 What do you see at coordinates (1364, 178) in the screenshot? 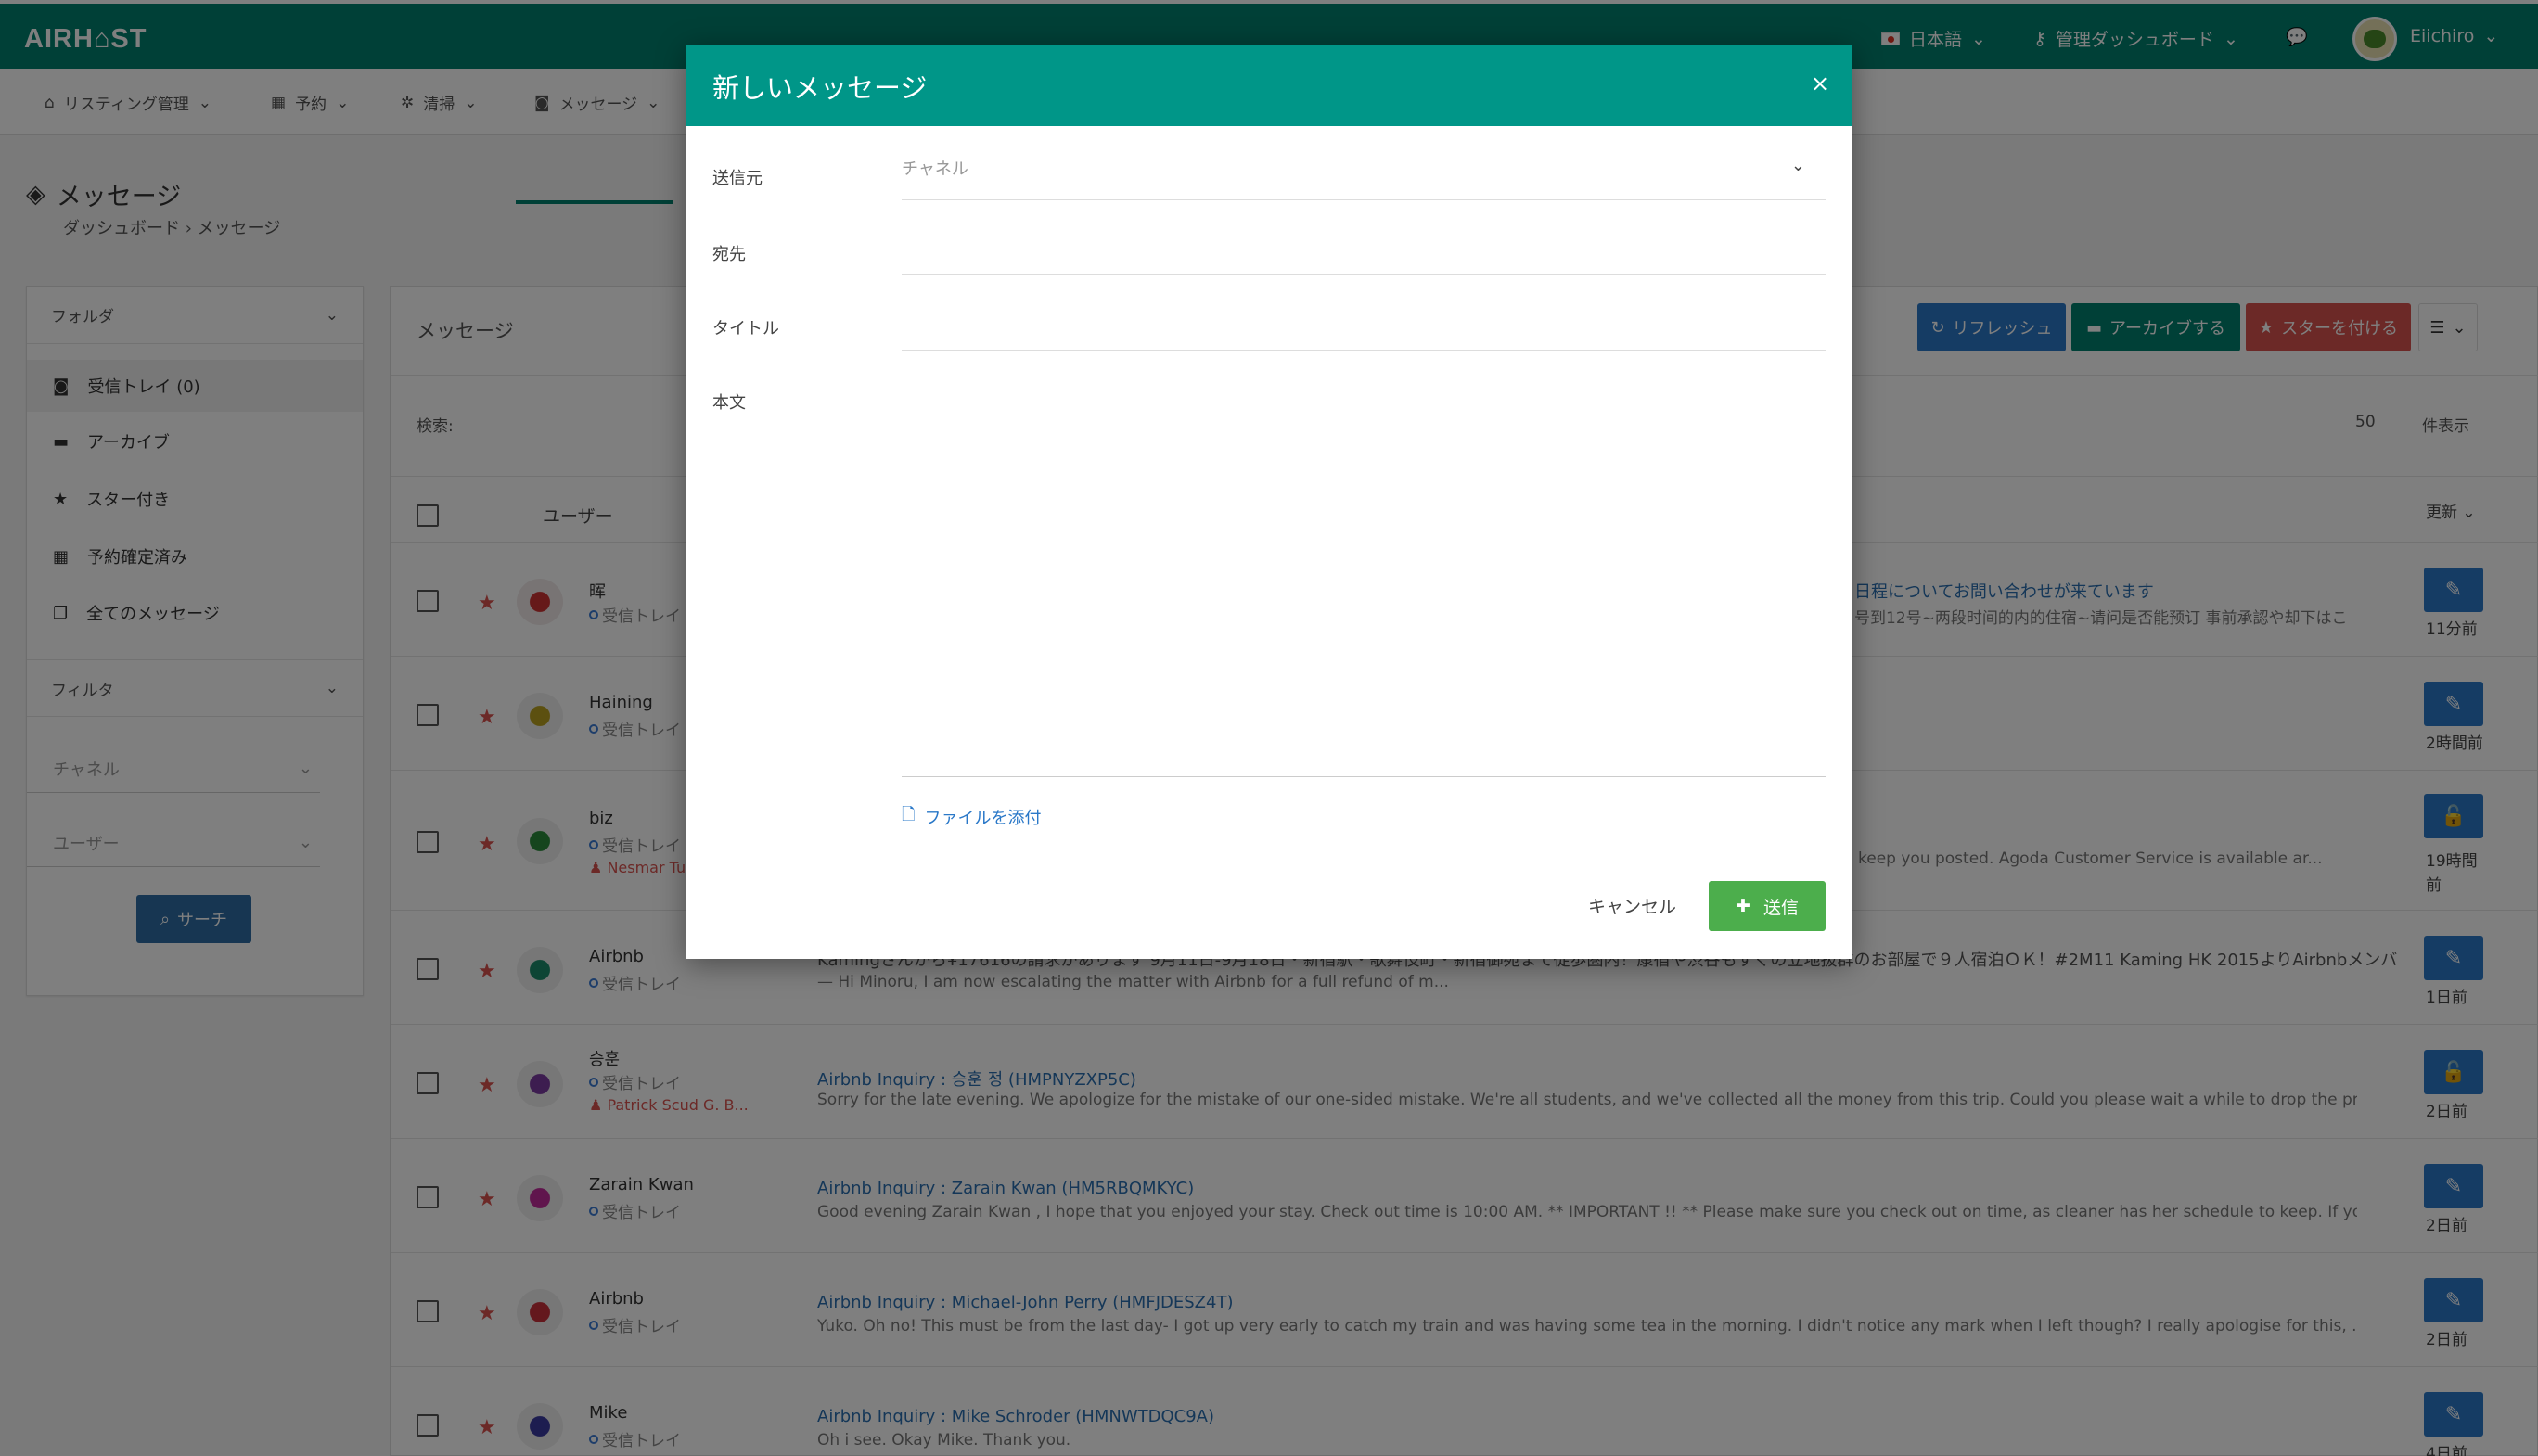
I see `from-select: チャネル ⌄` at bounding box center [1364, 178].